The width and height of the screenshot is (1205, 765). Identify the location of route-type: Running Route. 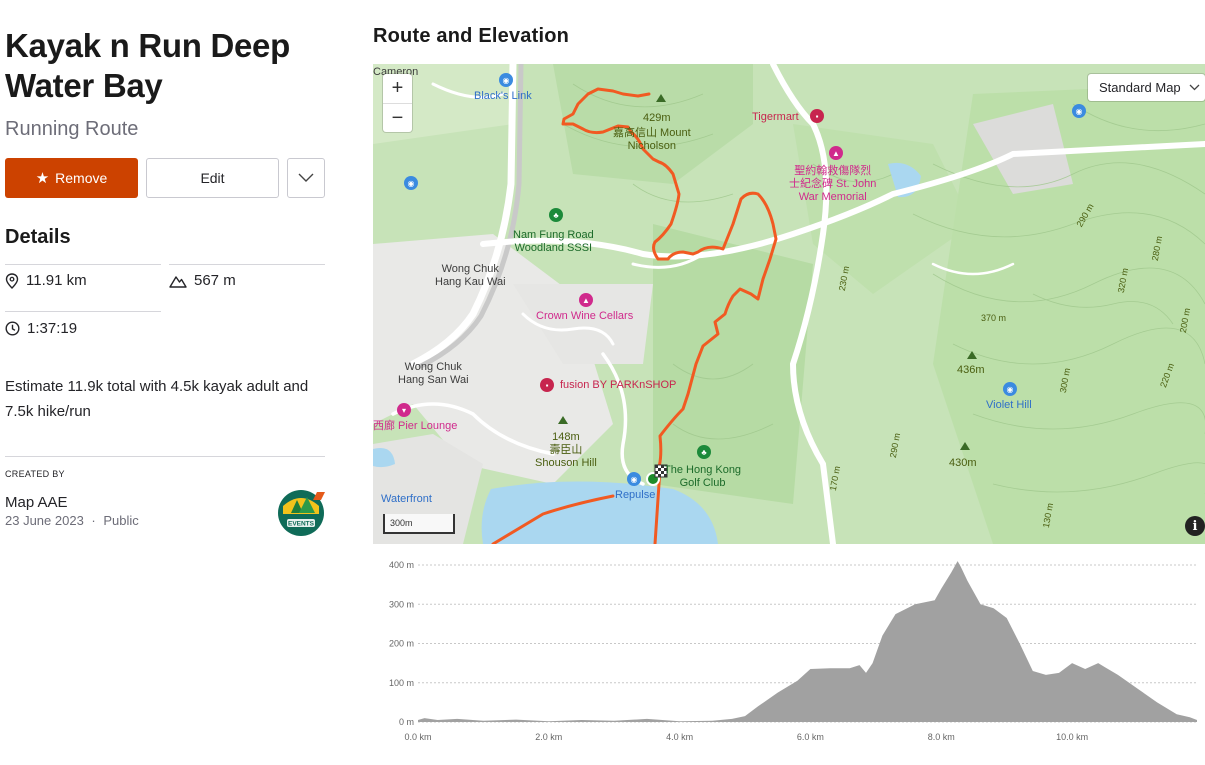
(72, 129).